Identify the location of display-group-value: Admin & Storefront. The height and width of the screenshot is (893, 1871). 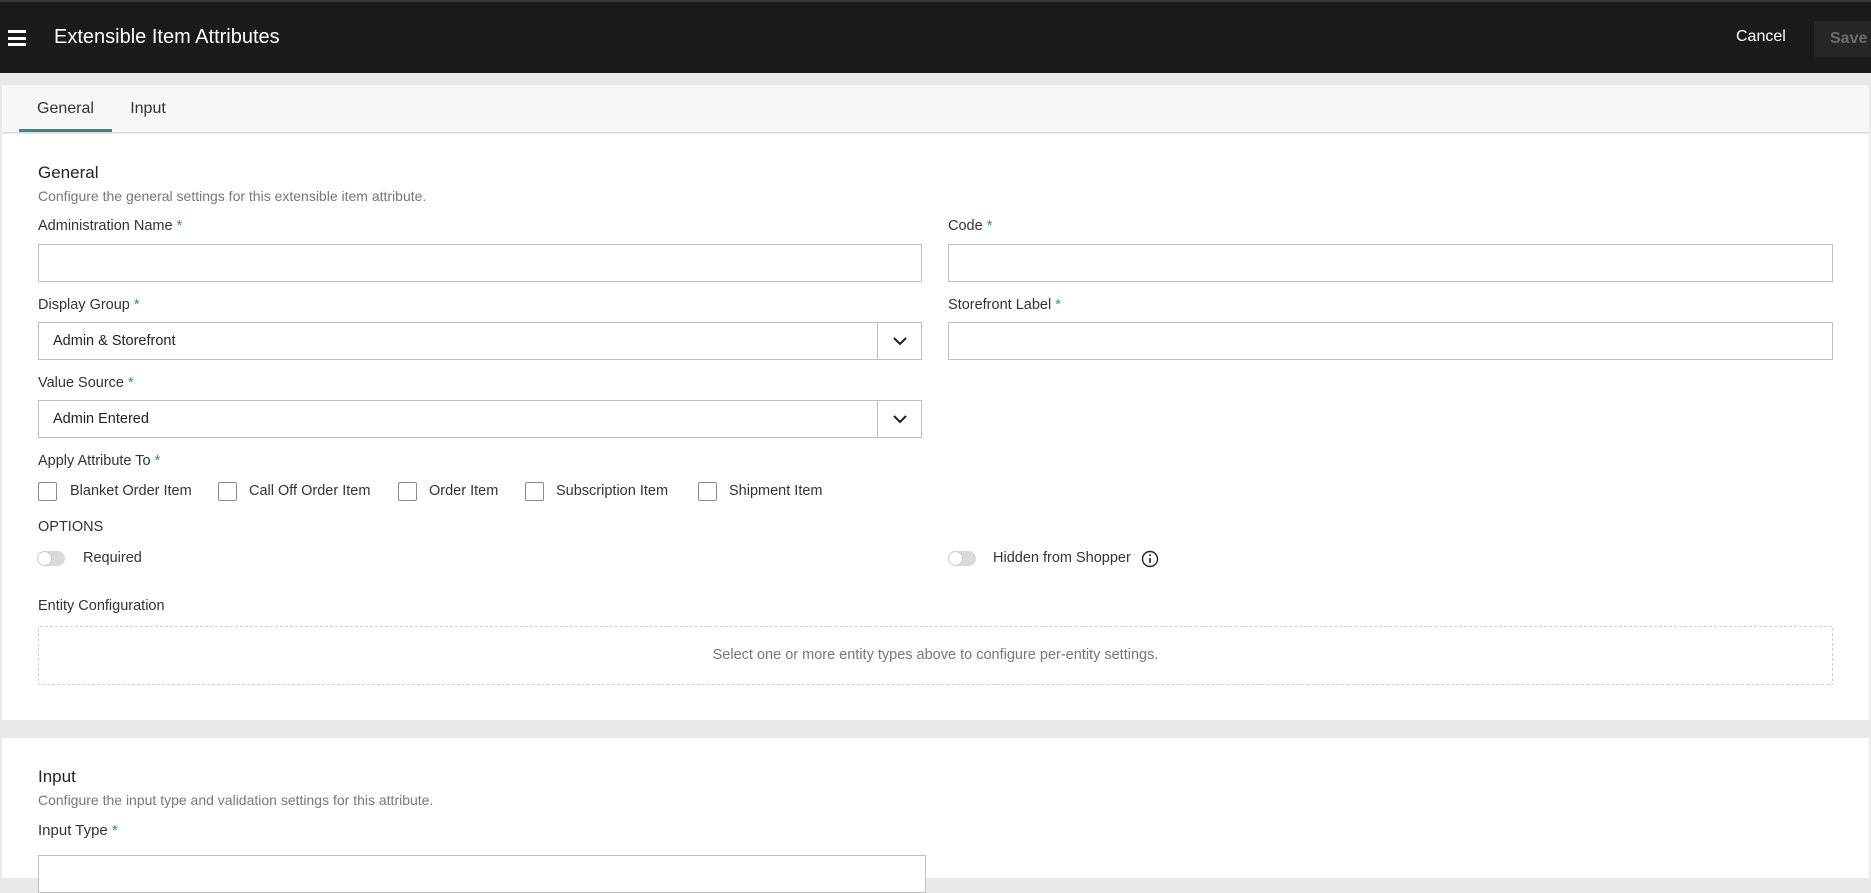
(114, 341).